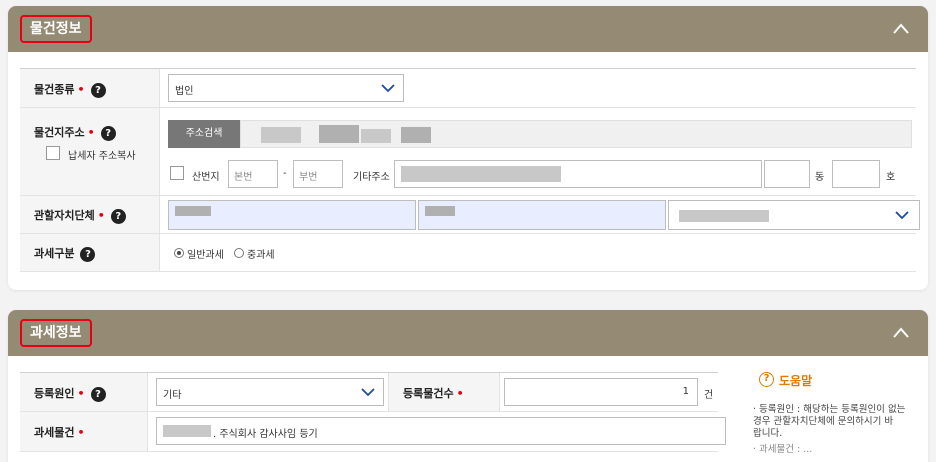  I want to click on property-info-header: 물건정보, so click(468, 29).